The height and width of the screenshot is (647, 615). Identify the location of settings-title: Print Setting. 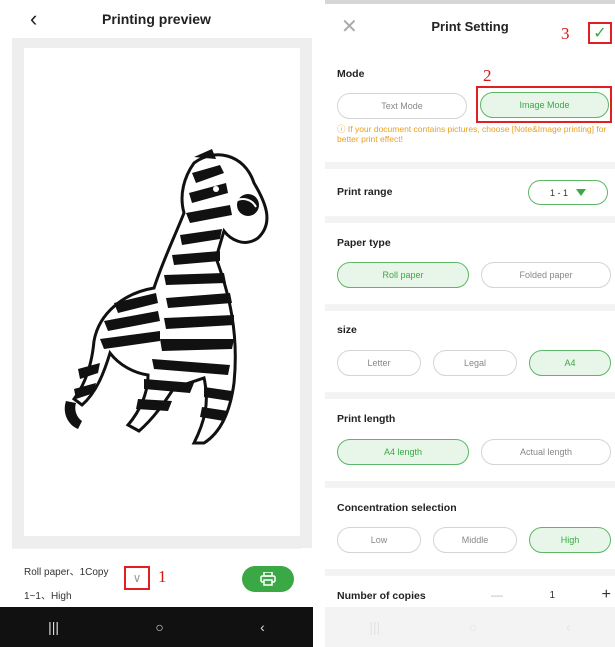
(470, 26).